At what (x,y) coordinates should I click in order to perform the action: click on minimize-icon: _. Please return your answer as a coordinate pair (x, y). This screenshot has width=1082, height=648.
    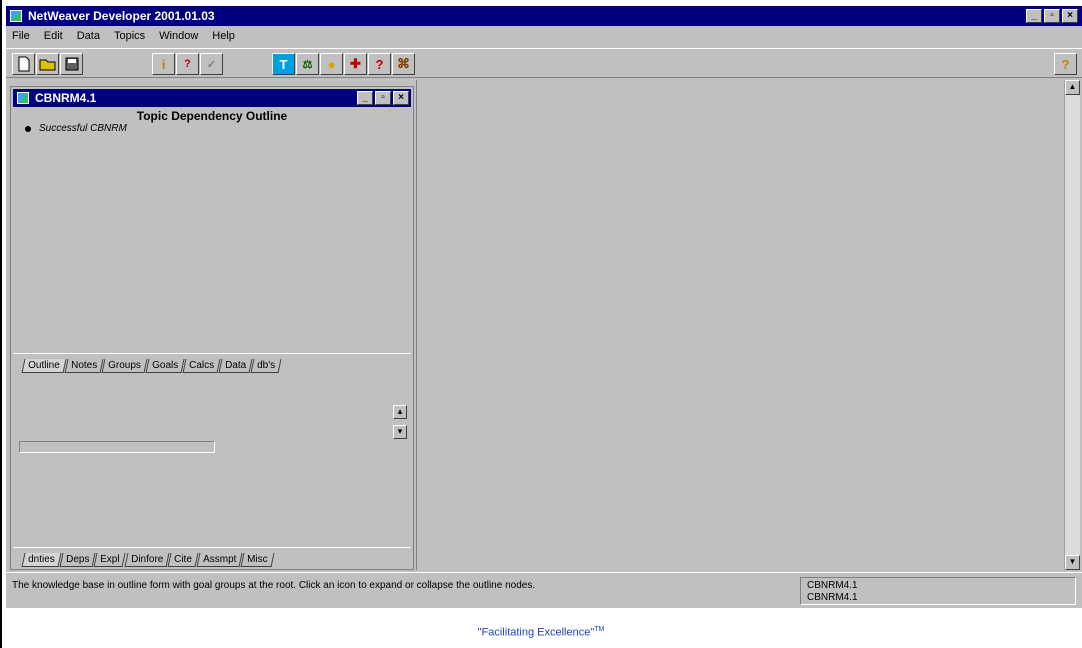
    Looking at the image, I should click on (1034, 16).